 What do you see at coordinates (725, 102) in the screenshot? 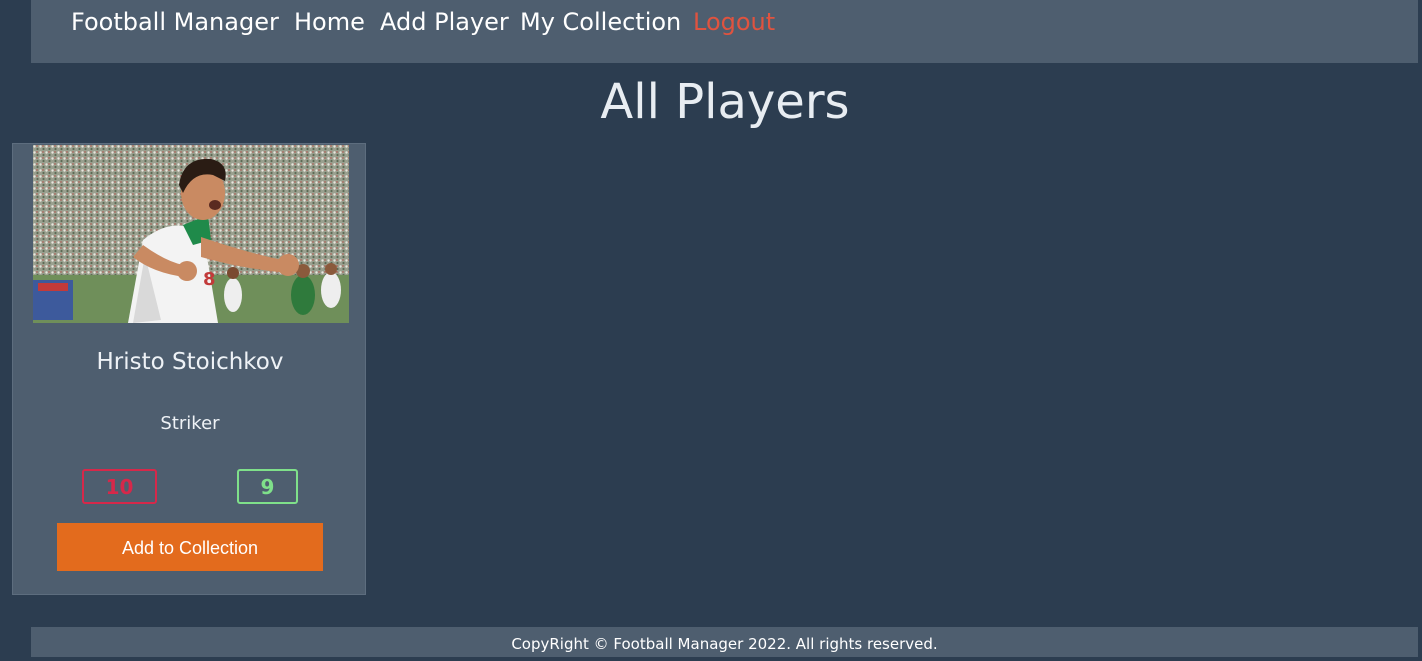
I see `page-title: All Players` at bounding box center [725, 102].